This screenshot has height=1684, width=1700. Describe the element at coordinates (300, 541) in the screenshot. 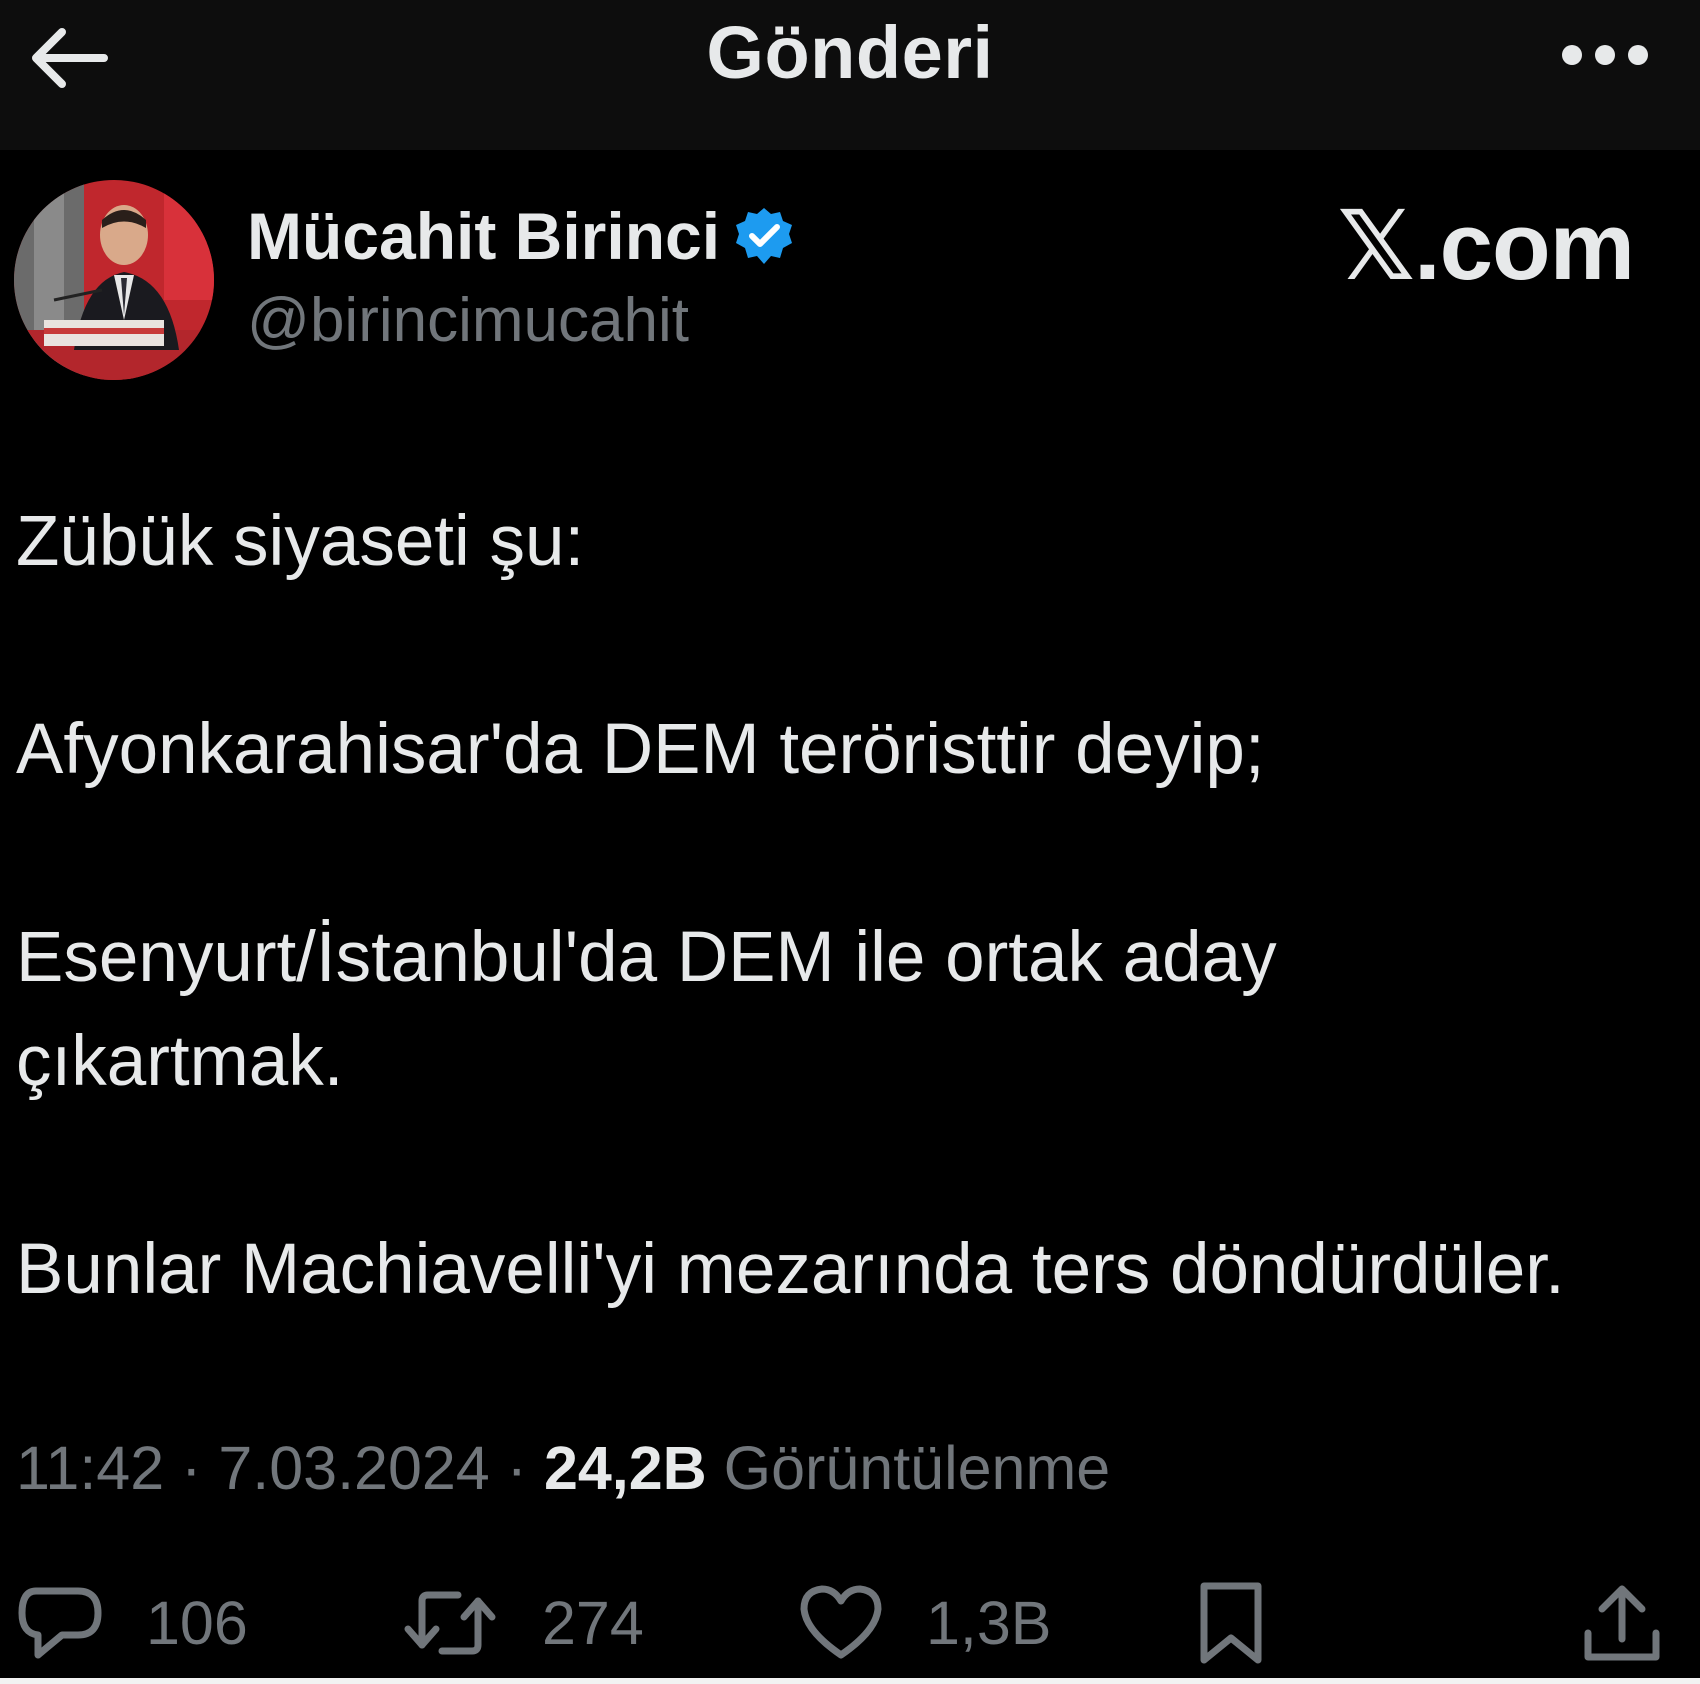

I see `tweet-paragraph: Zübük siyaseti şu:` at that location.